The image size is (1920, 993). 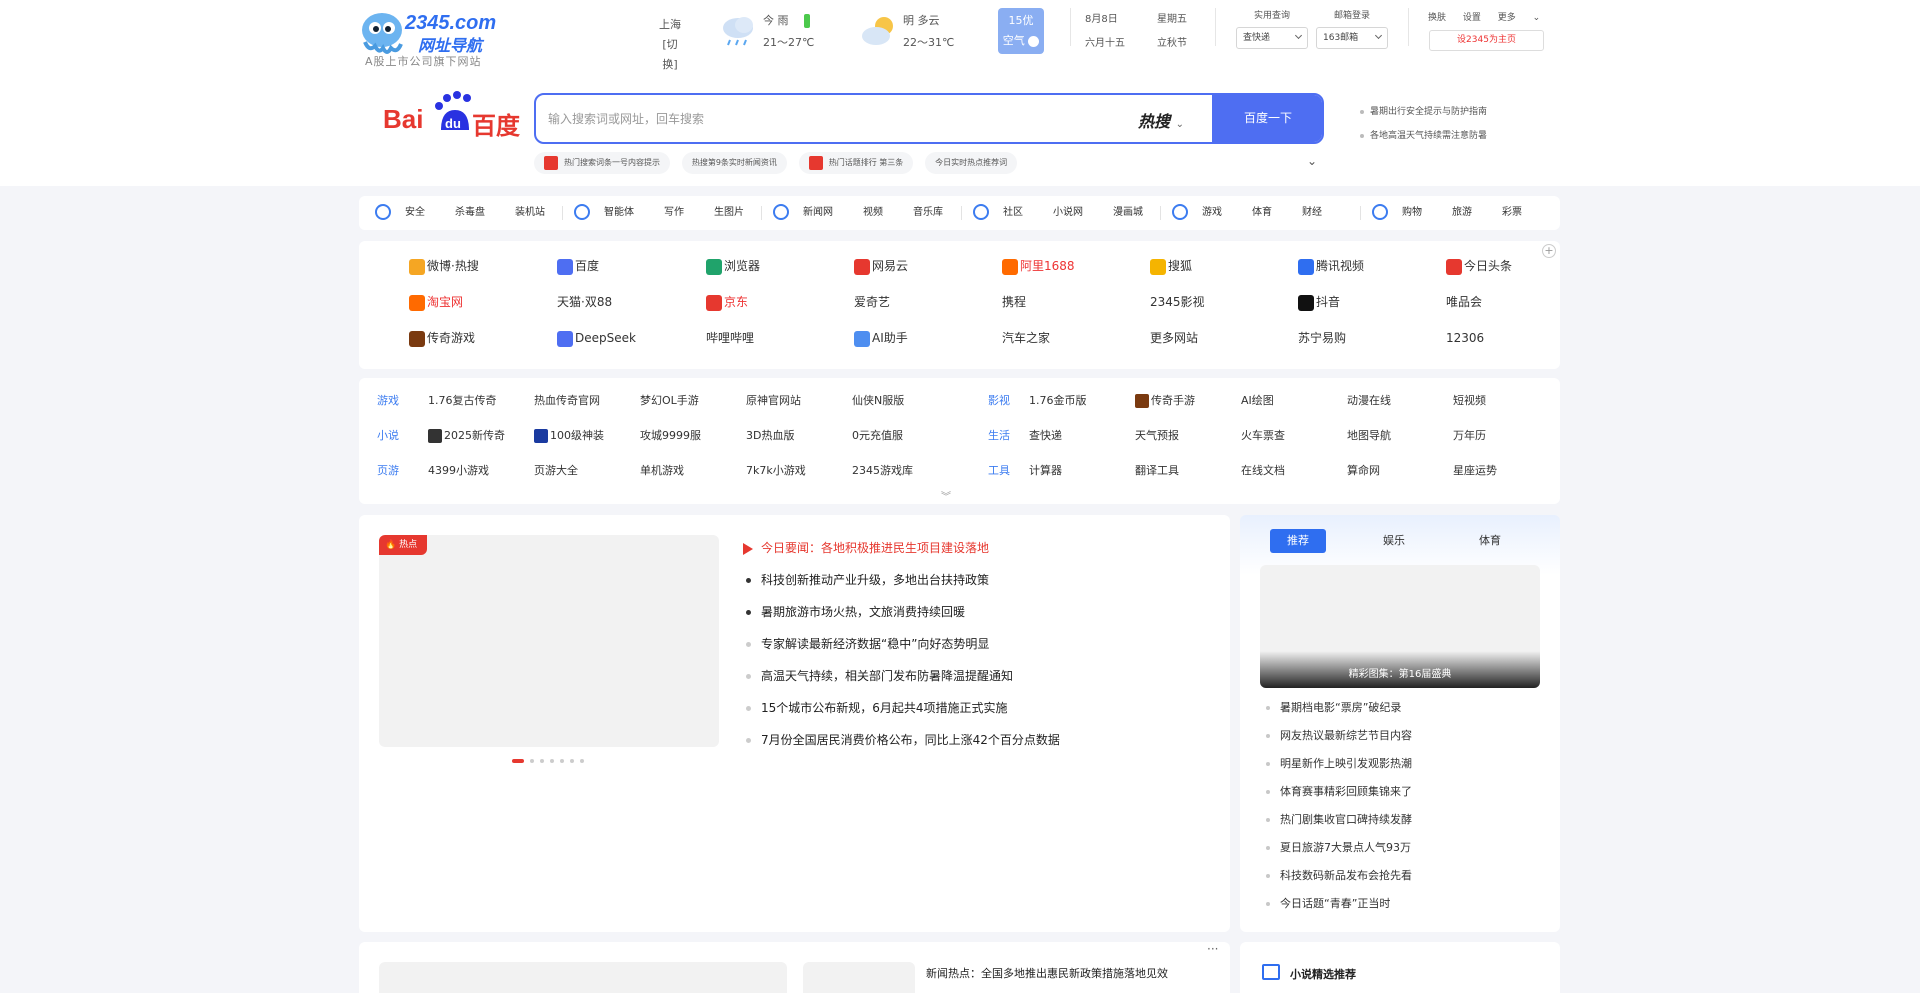 I want to click on site-link: 12306, so click(x=1465, y=338).